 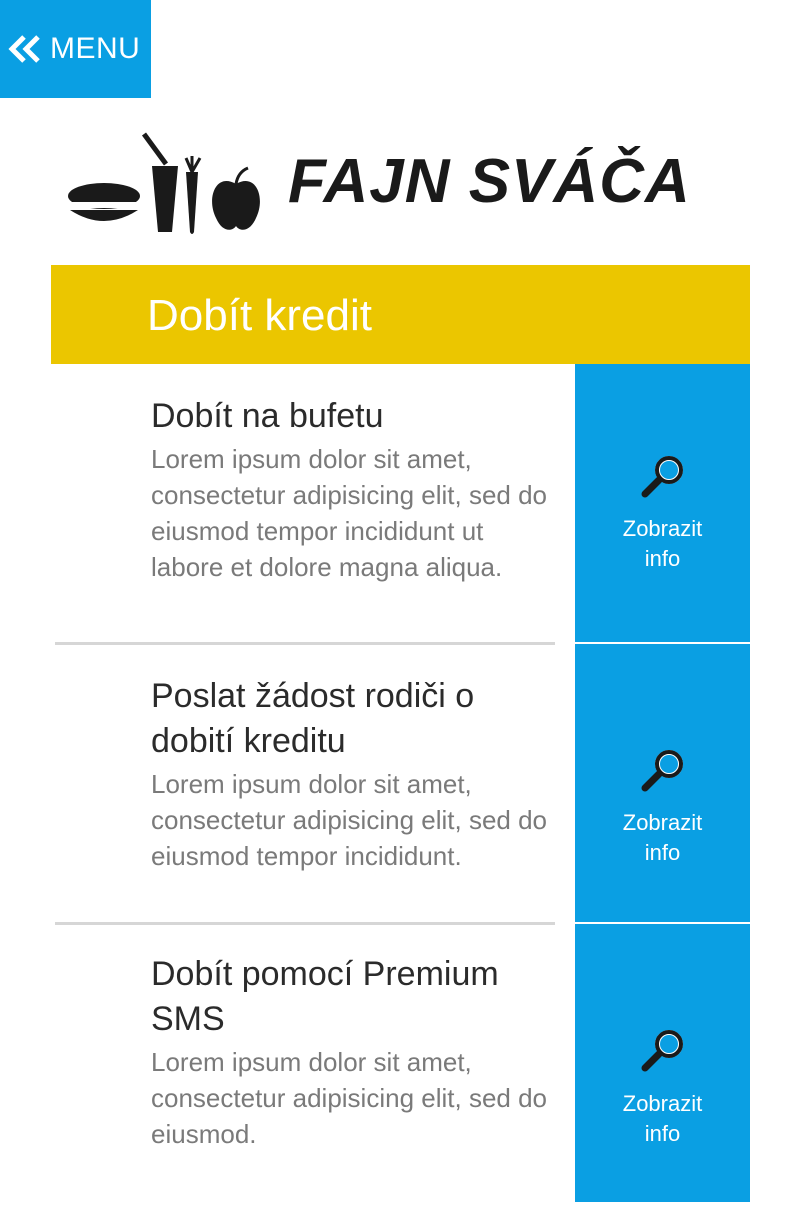 I want to click on option-title: Poslat žádost rodiči o dobití kreditu, so click(x=313, y=718).